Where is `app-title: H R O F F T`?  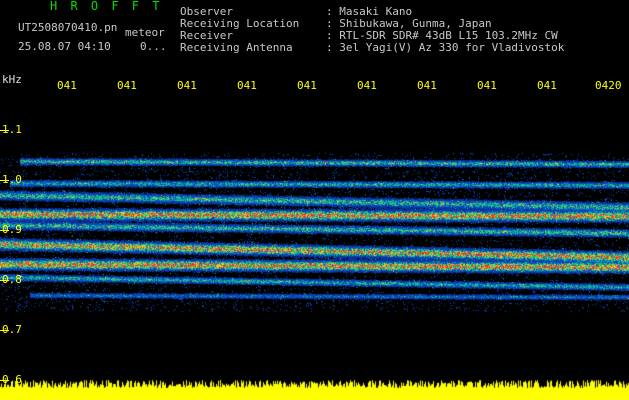
app-title: H R O F F T is located at coordinates (106, 6).